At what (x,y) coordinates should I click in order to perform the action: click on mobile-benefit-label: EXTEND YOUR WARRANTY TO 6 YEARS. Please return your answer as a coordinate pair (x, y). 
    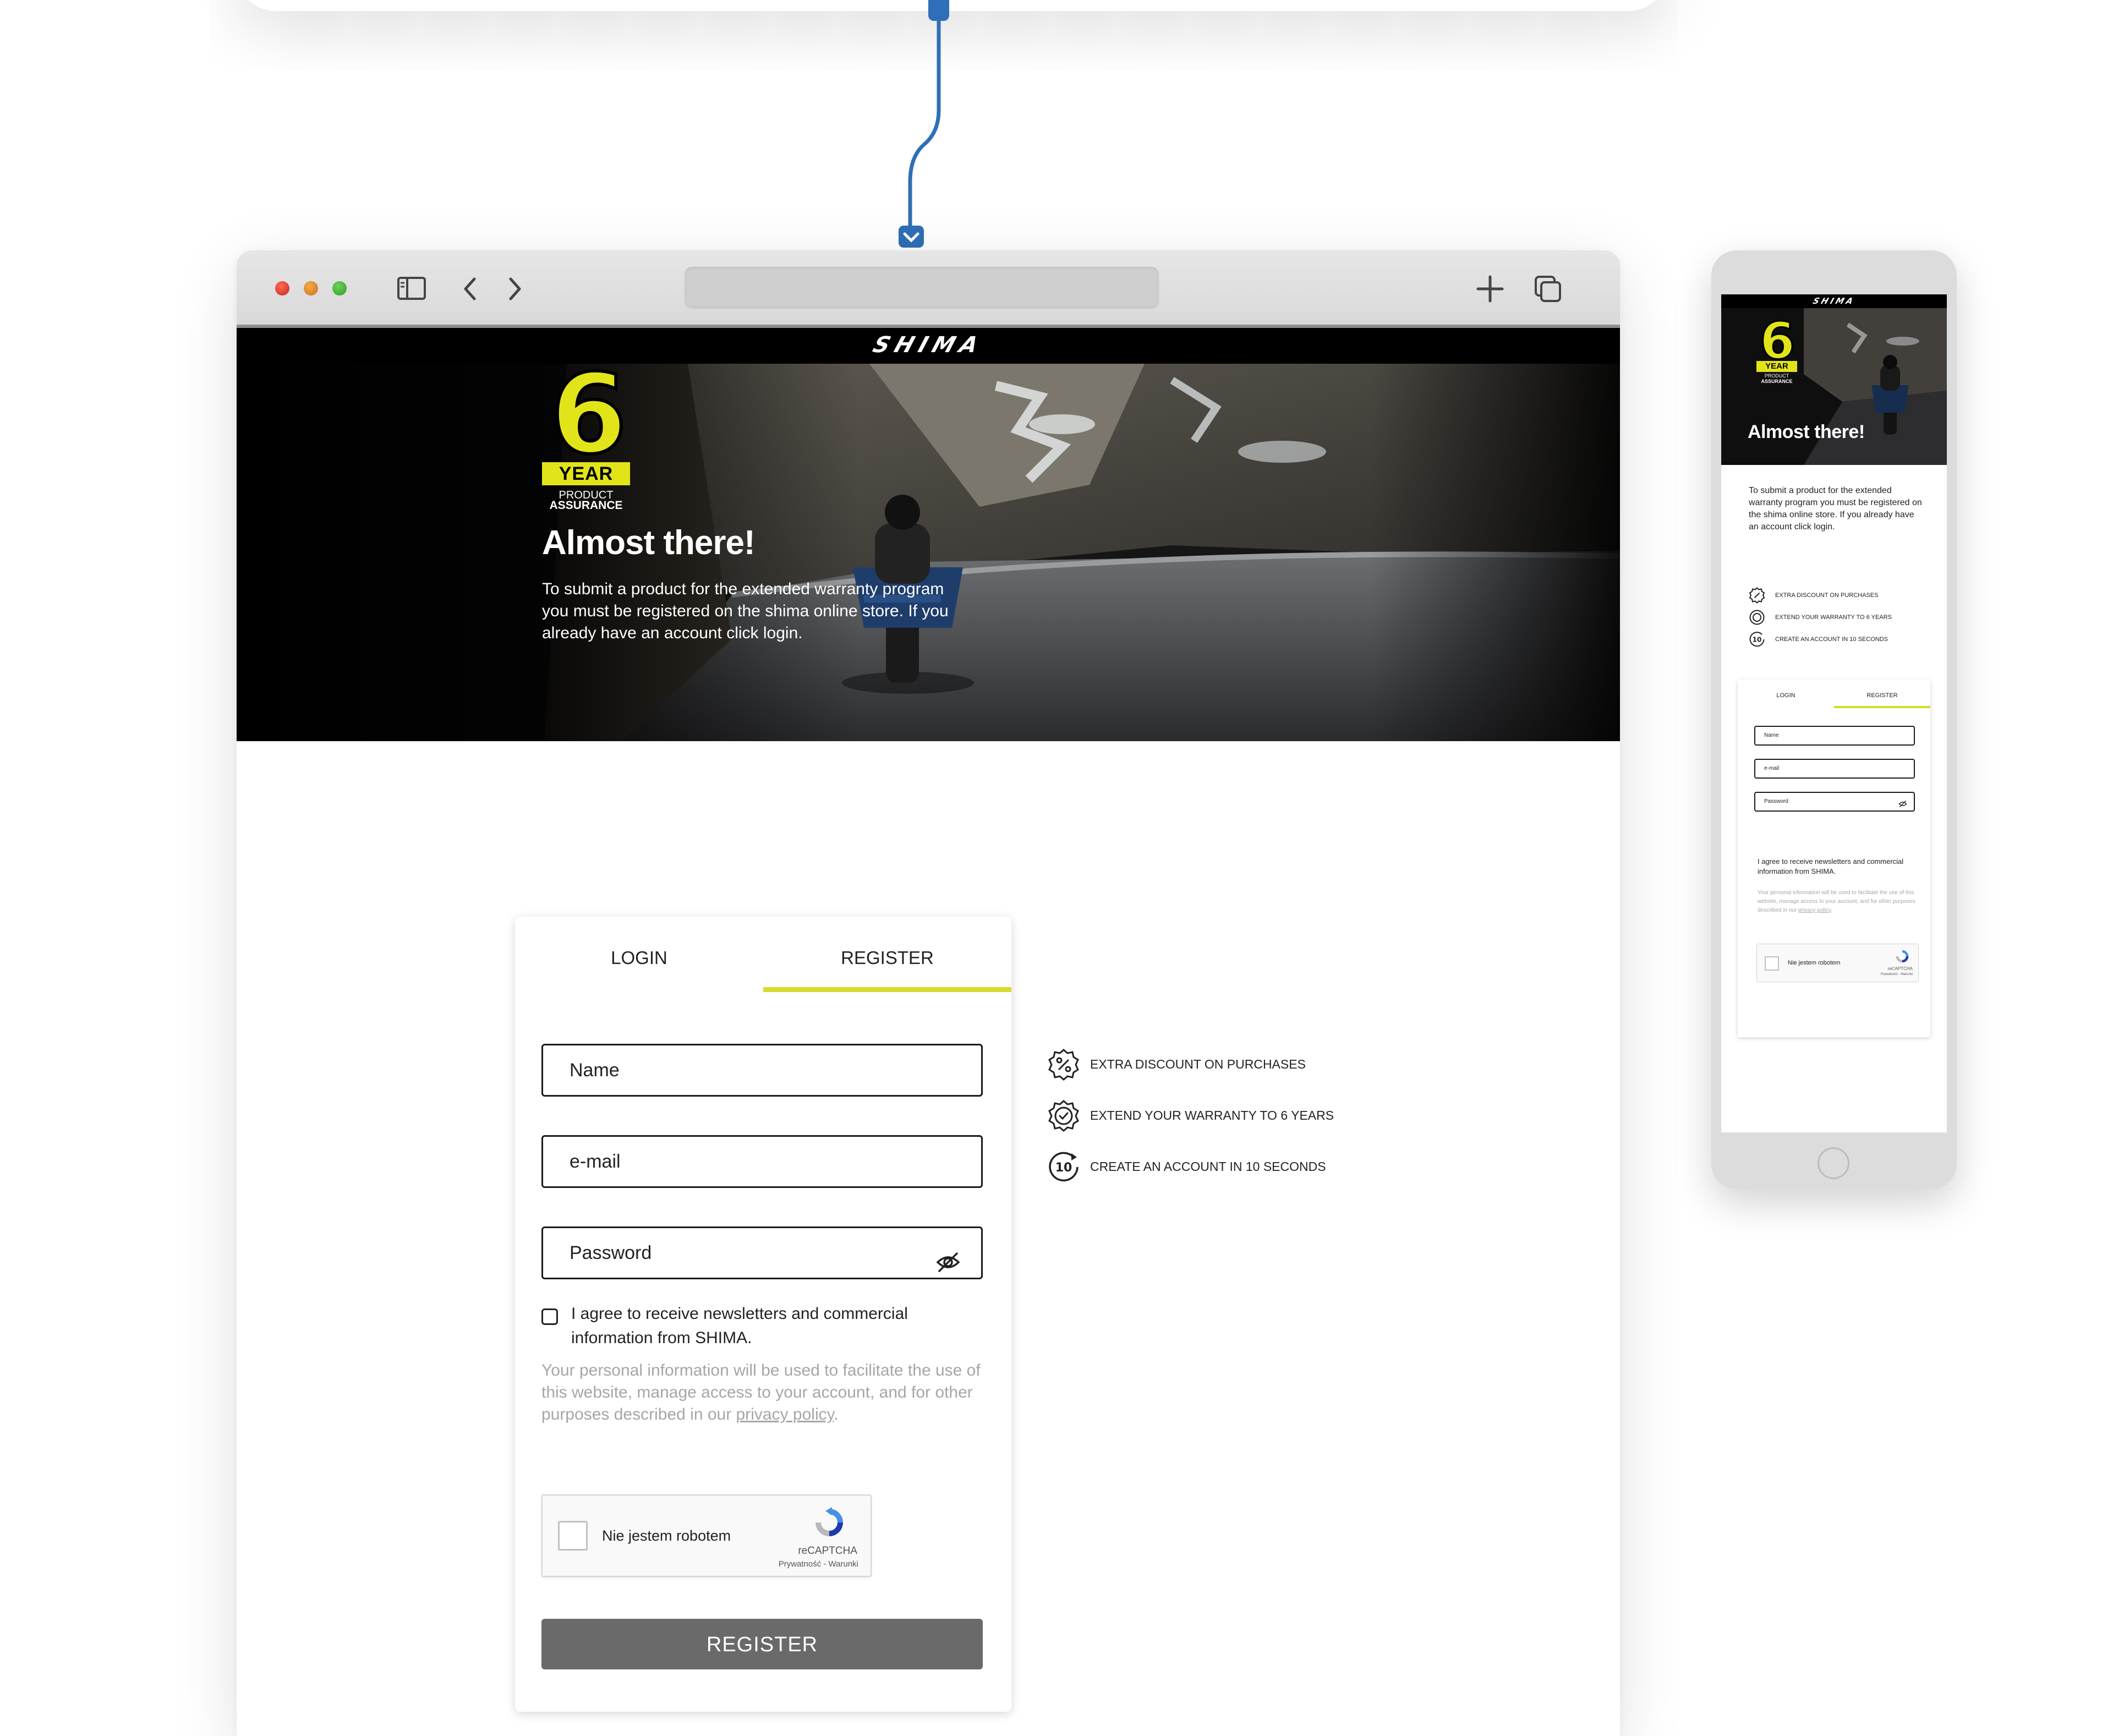
    Looking at the image, I should click on (1833, 617).